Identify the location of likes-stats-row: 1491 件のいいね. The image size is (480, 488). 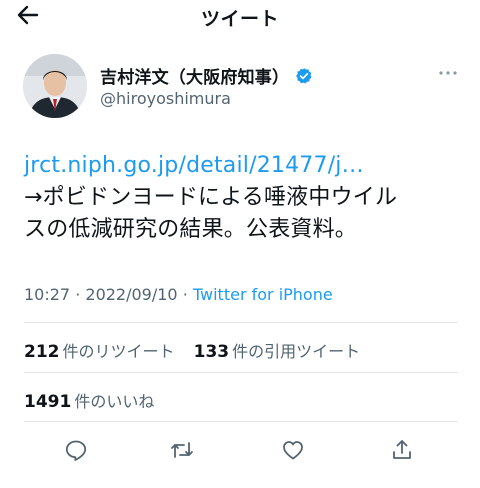
(89, 400).